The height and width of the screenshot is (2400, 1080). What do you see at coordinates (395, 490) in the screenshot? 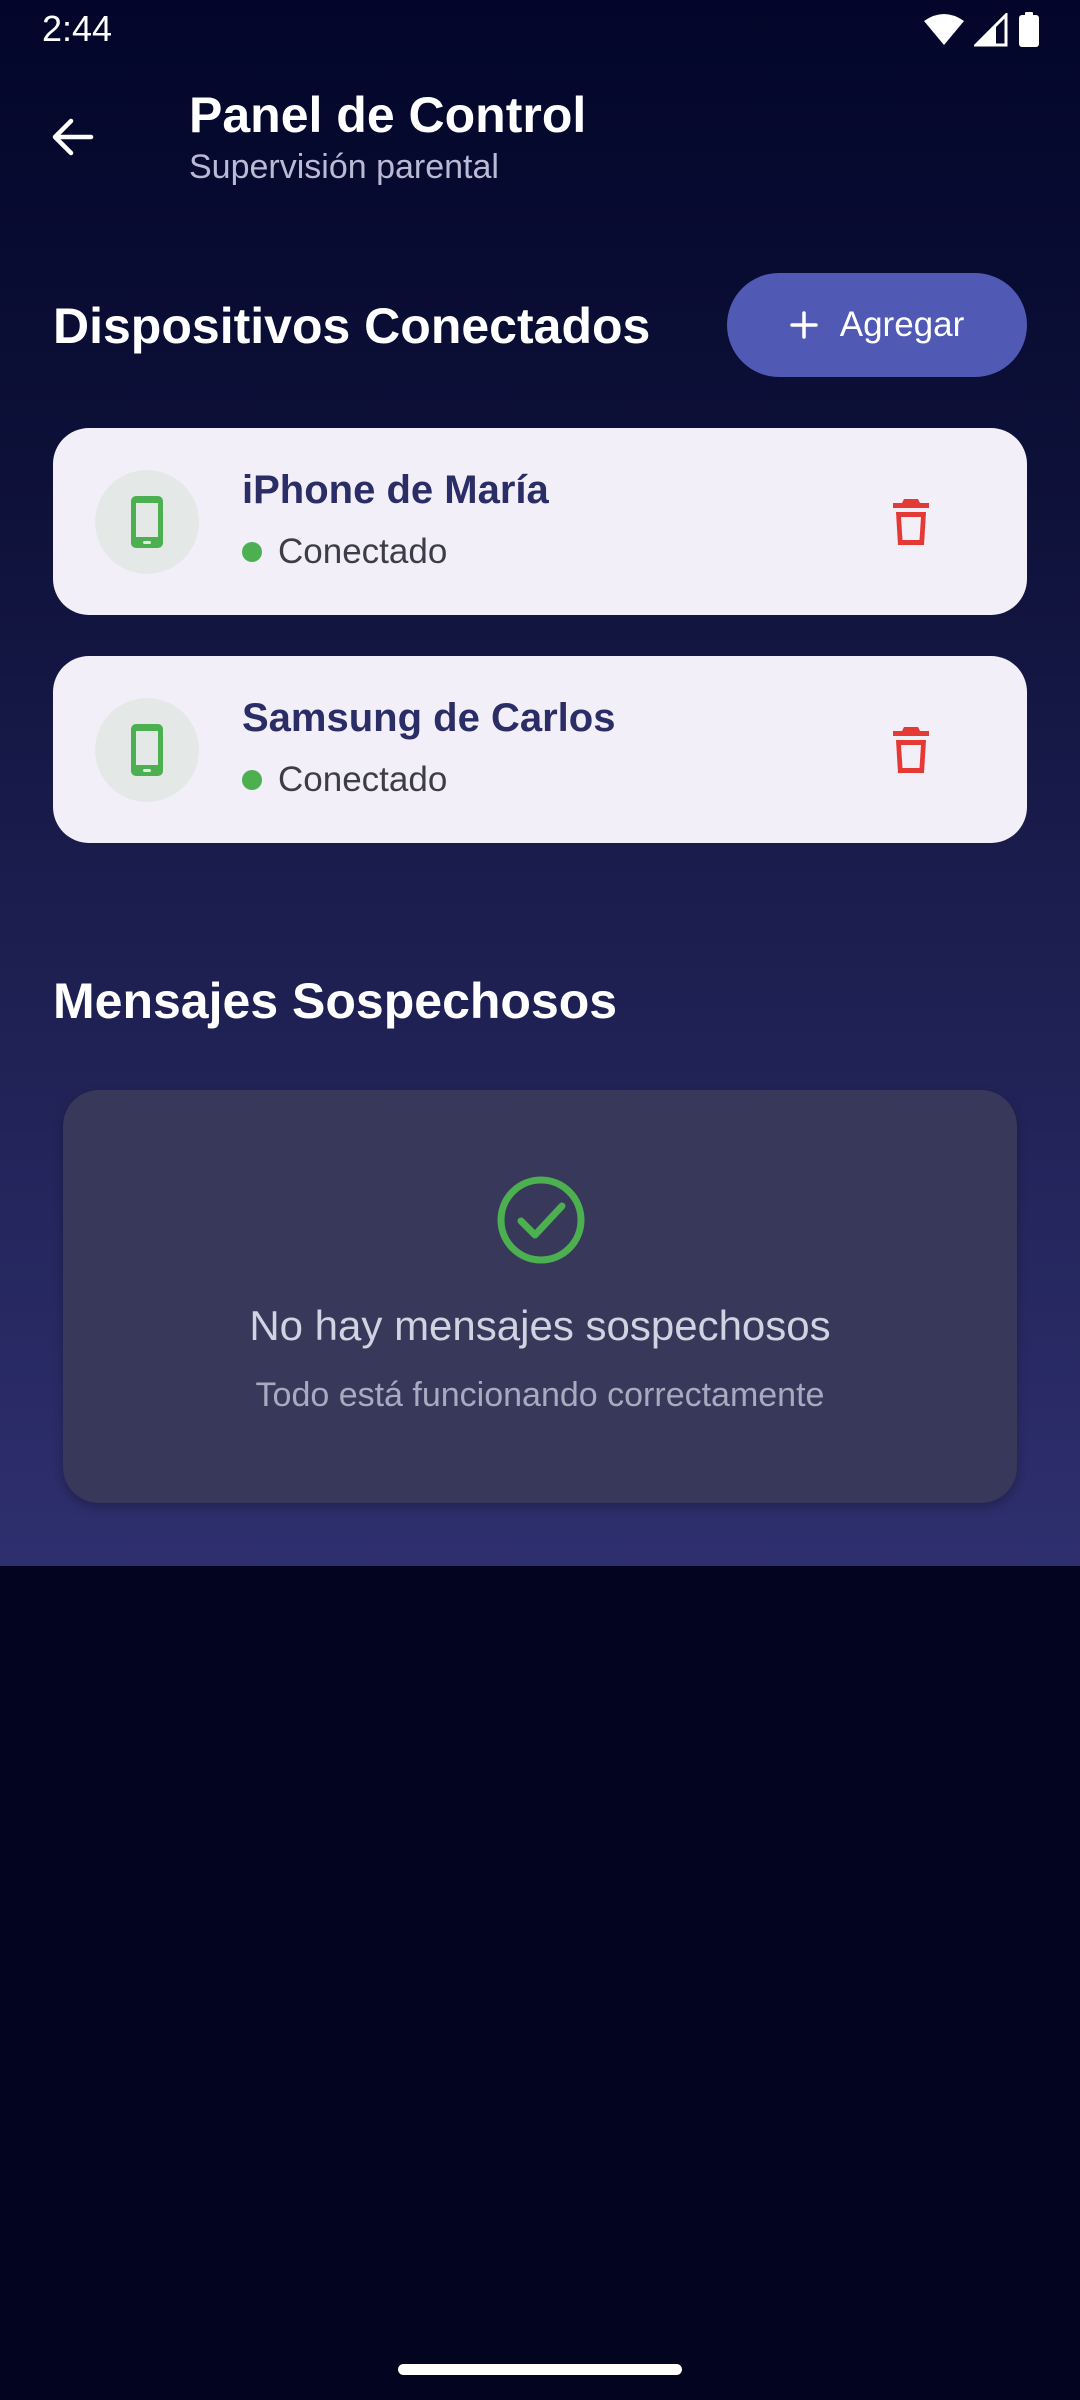
I see `device-name: iPhone de María` at bounding box center [395, 490].